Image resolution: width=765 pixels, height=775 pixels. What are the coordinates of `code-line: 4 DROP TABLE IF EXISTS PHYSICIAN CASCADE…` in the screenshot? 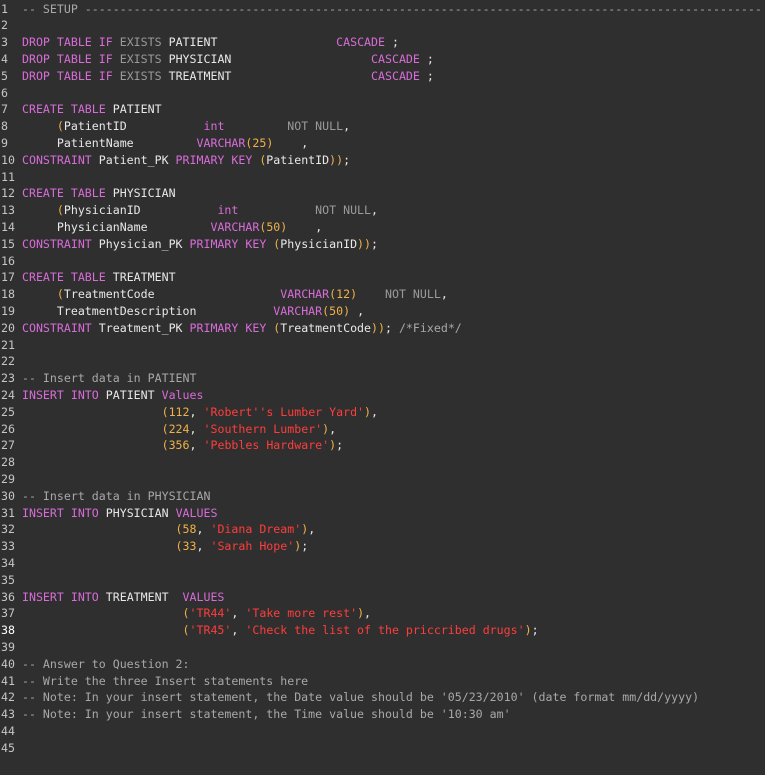 It's located at (382, 59).